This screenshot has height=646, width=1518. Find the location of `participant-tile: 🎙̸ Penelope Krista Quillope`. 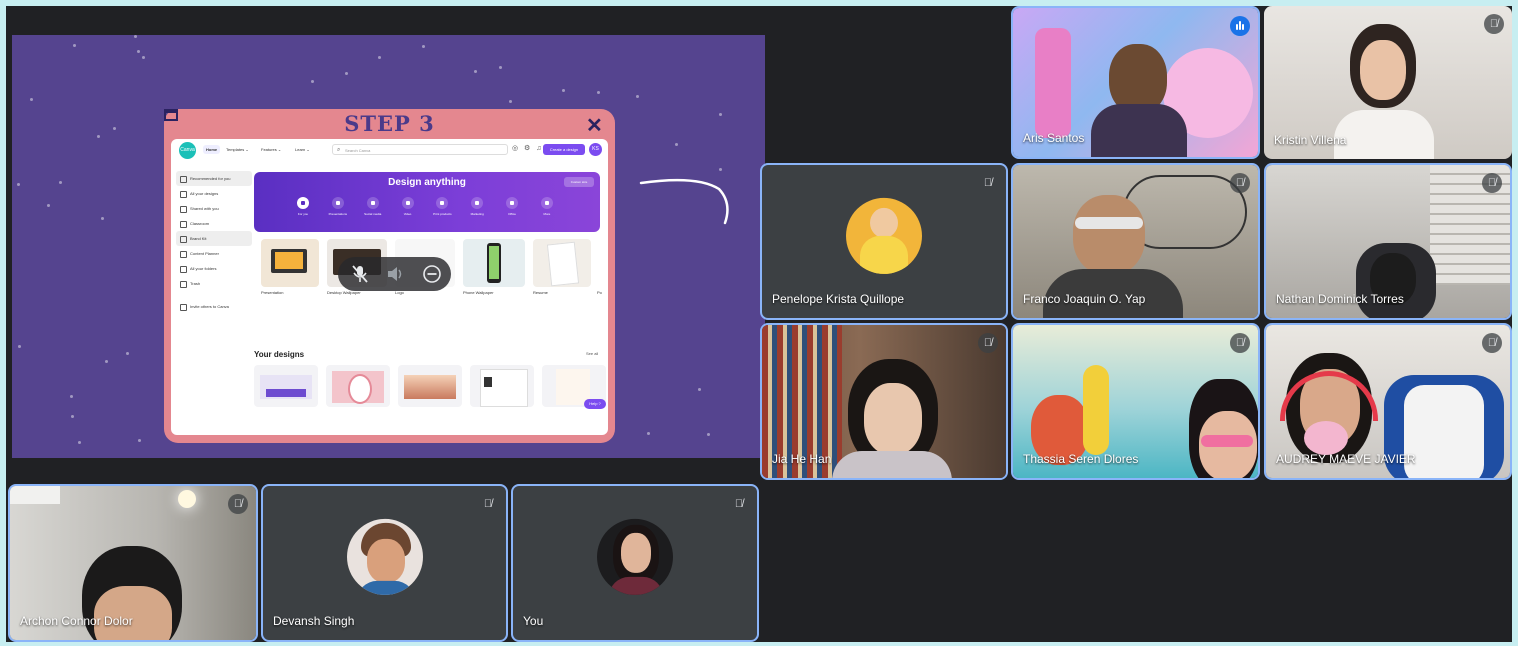

participant-tile: 🎙̸ Penelope Krista Quillope is located at coordinates (884, 241).